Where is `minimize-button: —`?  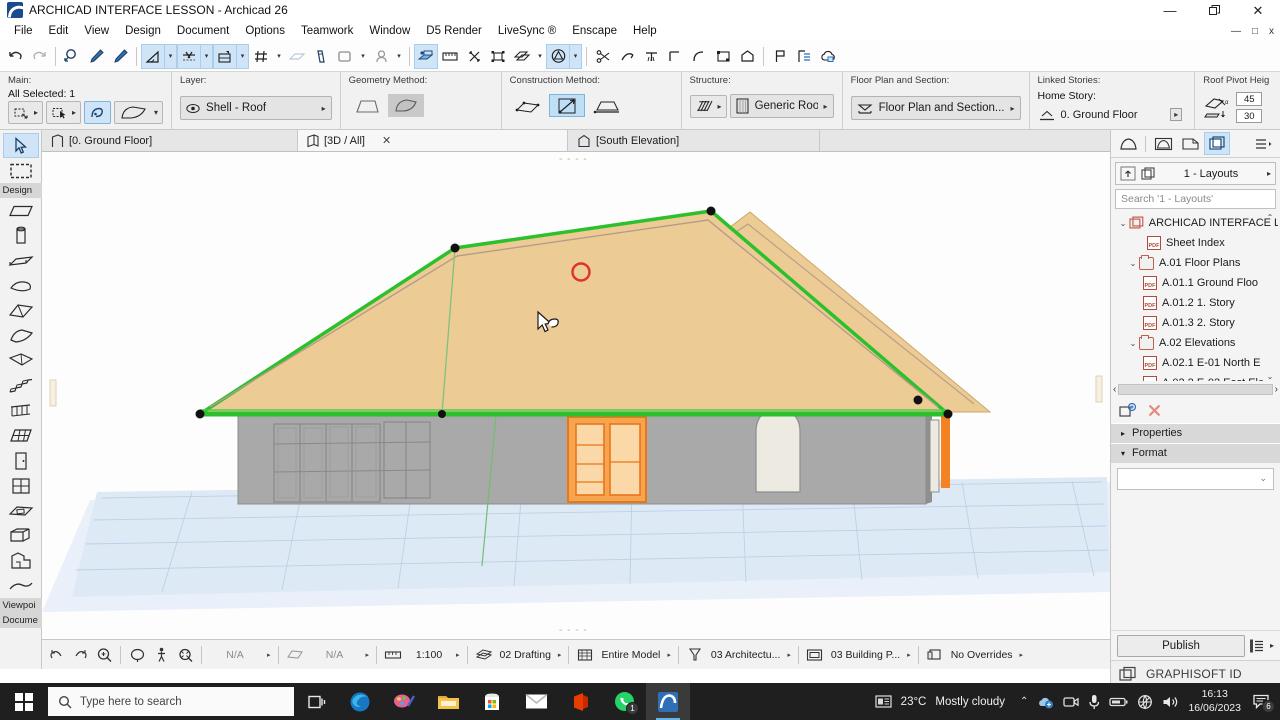
minimize-button: — is located at coordinates (1170, 10).